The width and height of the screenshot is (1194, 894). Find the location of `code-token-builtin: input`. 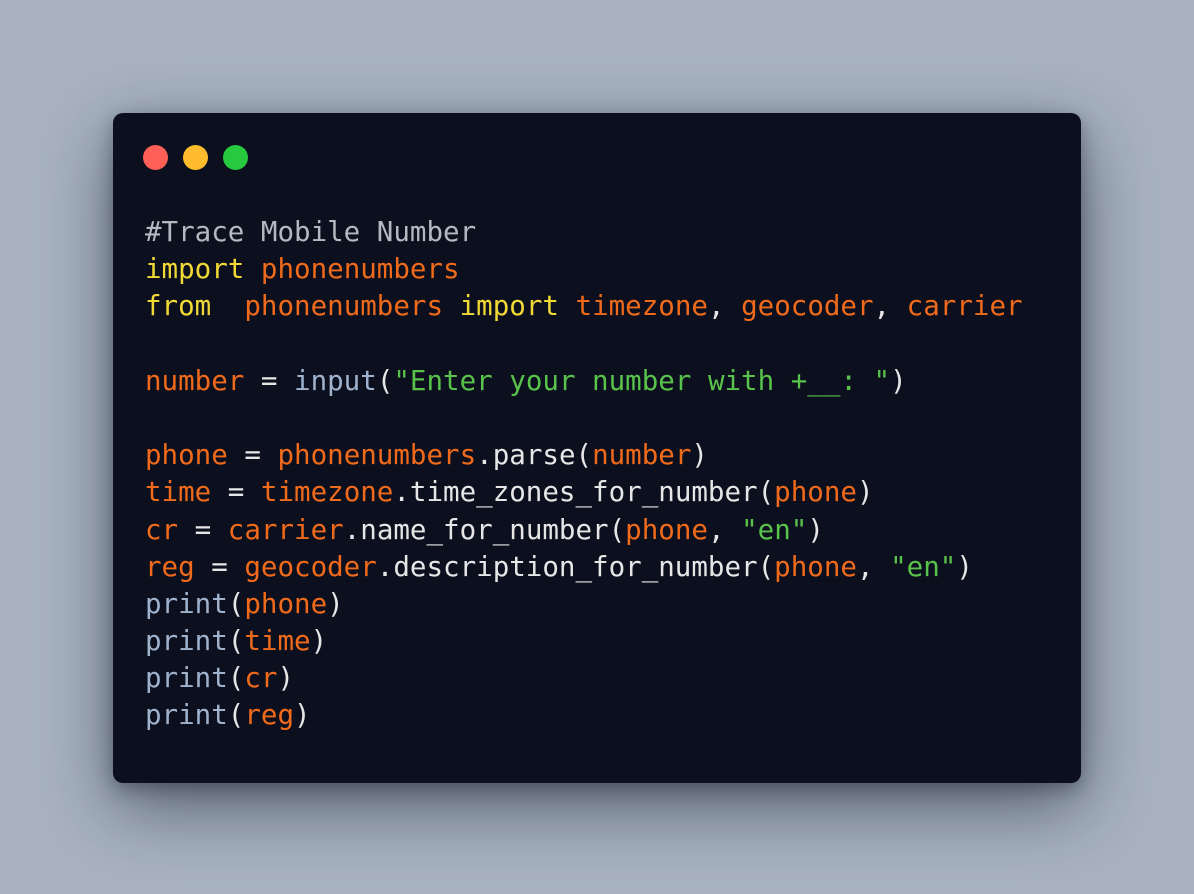

code-token-builtin: input is located at coordinates (335, 380).